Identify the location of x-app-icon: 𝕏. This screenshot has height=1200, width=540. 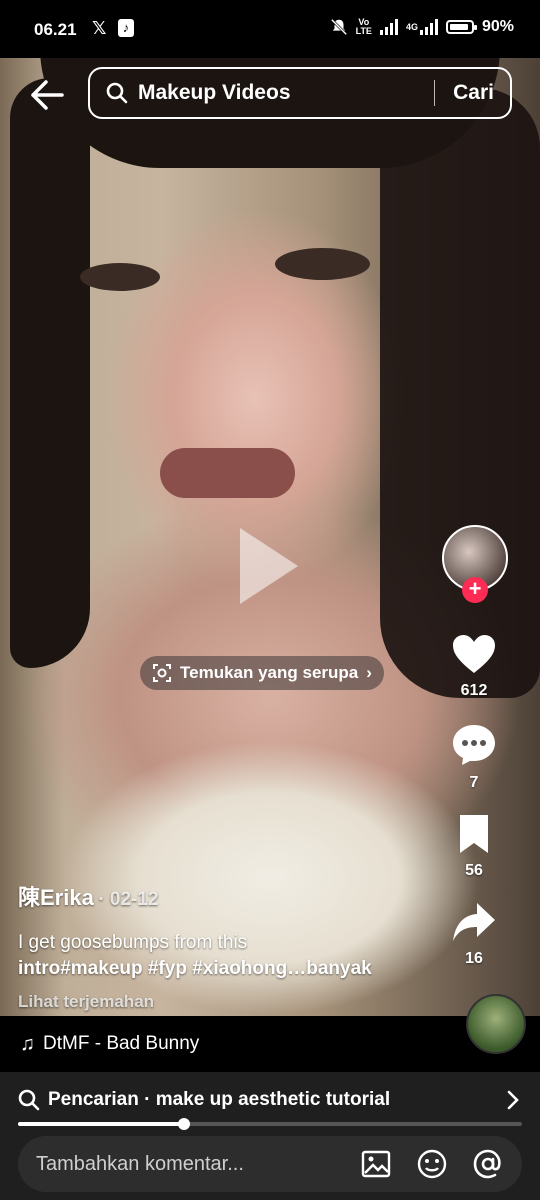
(99, 28).